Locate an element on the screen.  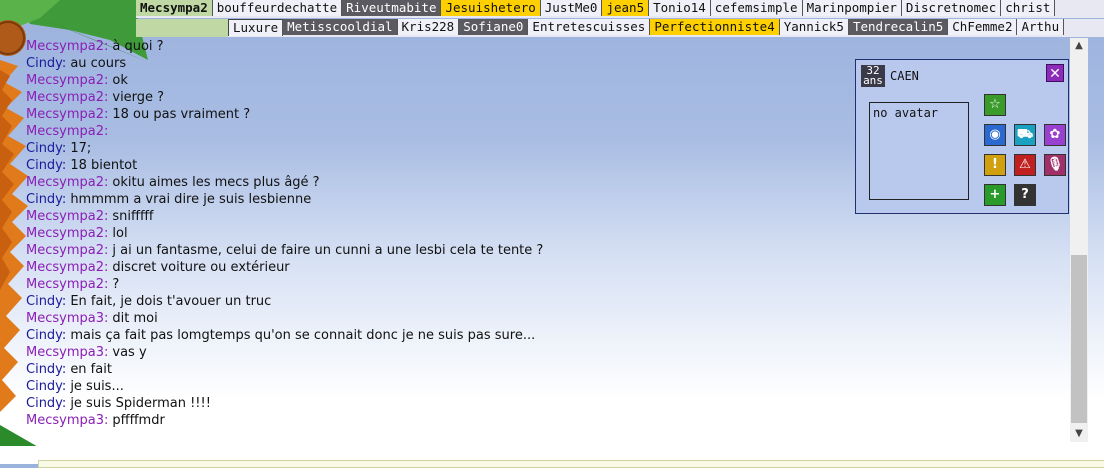
chat-message: Mecsympa2: à quoi ? is located at coordinates (426, 46).